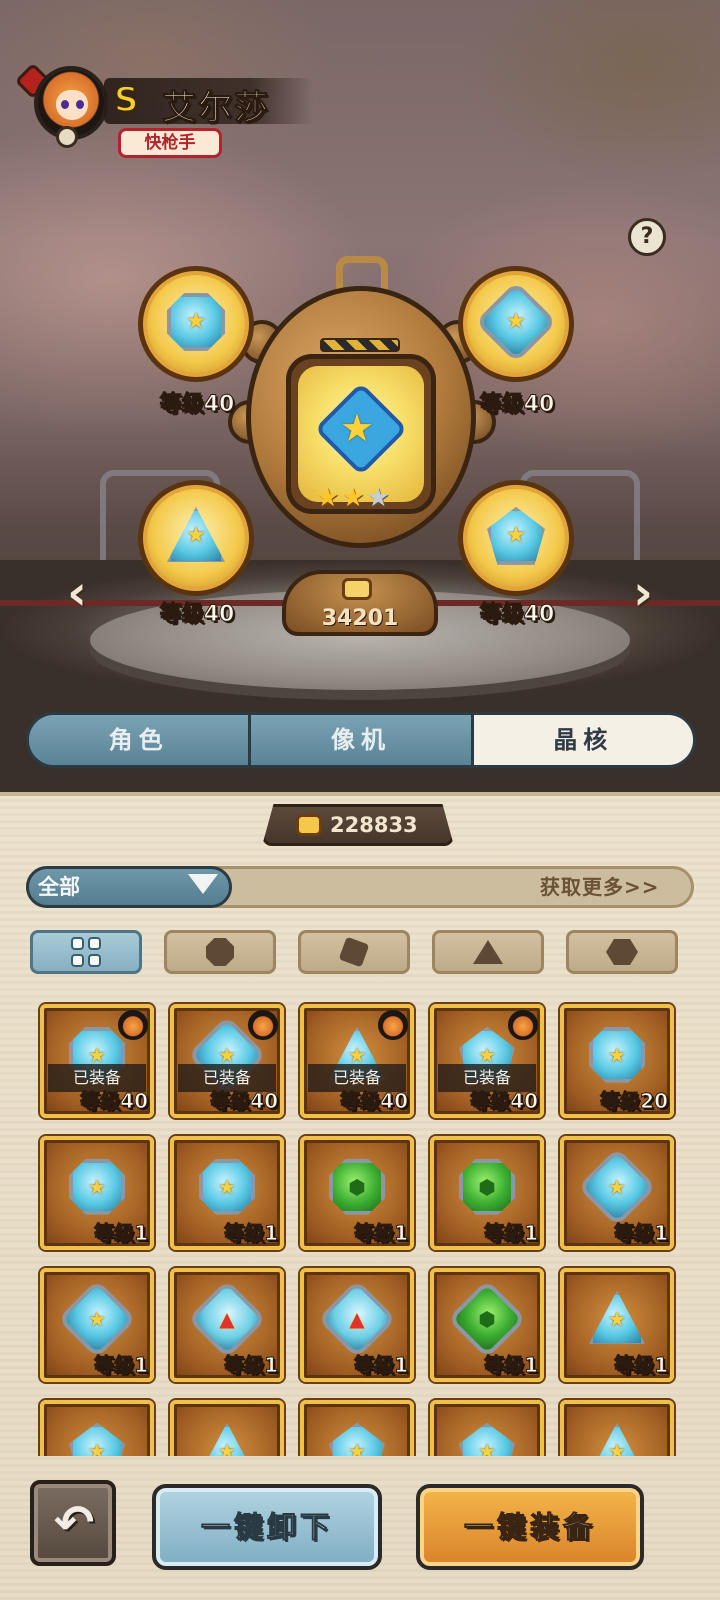 The height and width of the screenshot is (1600, 720). What do you see at coordinates (634, 1101) in the screenshot?
I see `core-level-label: 等级20` at bounding box center [634, 1101].